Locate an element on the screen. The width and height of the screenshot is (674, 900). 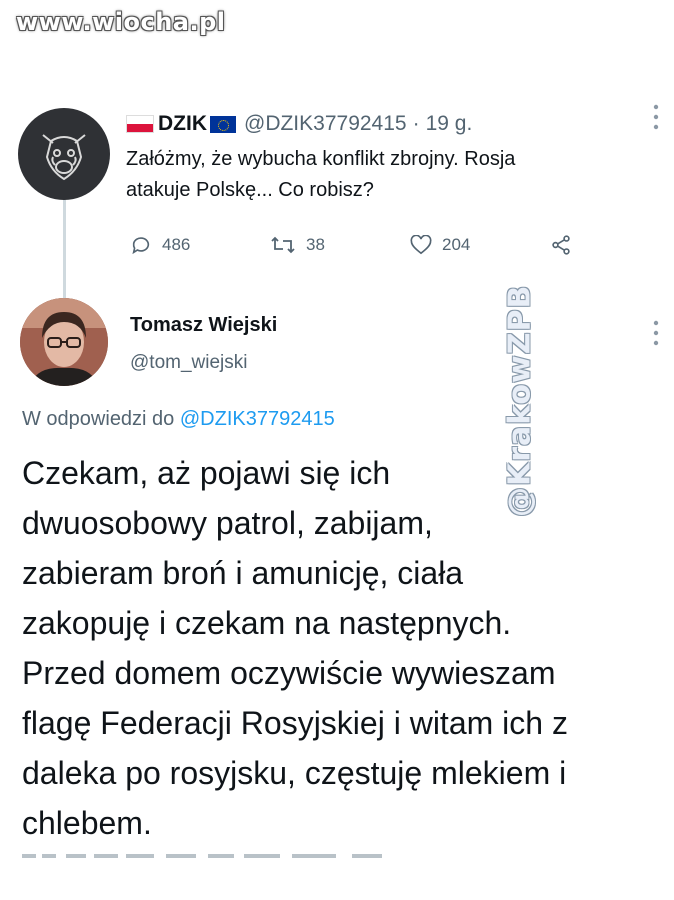
tweet1-author-name: DZIK is located at coordinates (182, 124).